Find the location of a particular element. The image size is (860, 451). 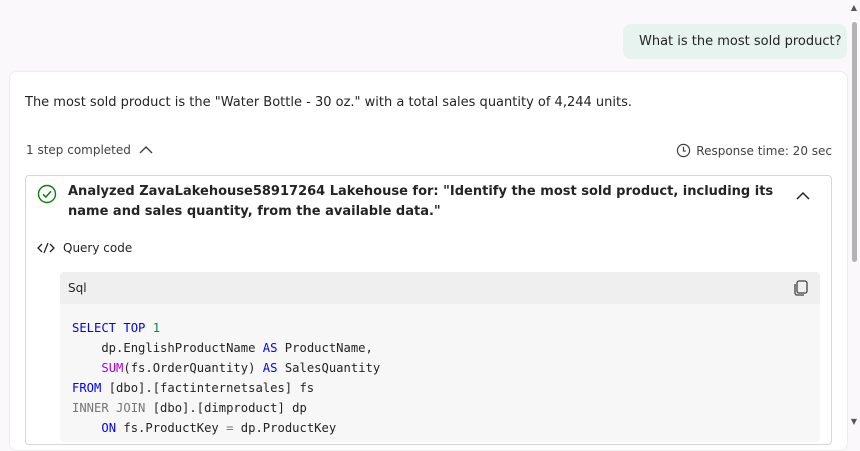

code-token: [dbo].[dimproduct] dp is located at coordinates (226, 408).